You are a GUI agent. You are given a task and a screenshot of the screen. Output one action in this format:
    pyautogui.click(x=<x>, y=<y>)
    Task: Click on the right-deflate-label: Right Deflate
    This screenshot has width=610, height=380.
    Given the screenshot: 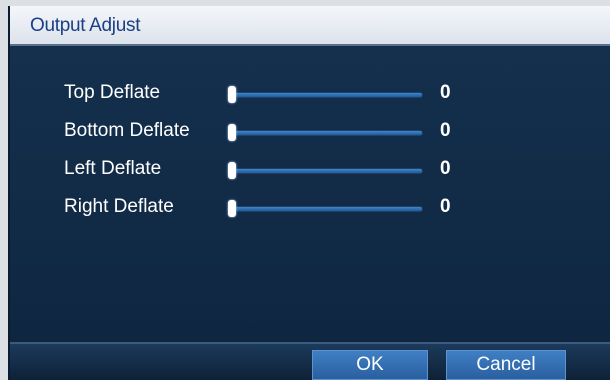 What is the action you would take?
    pyautogui.click(x=119, y=206)
    